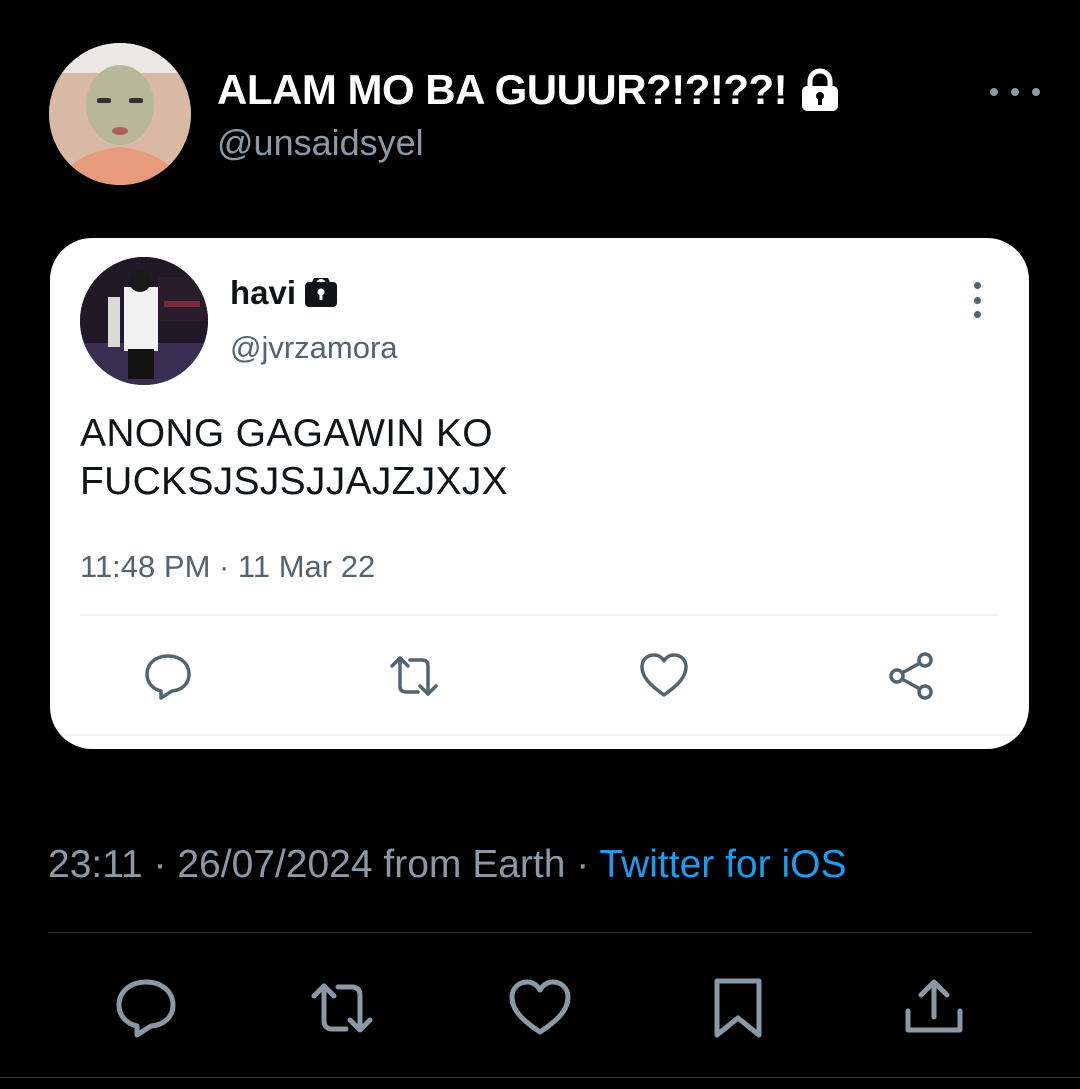 The height and width of the screenshot is (1089, 1080). I want to click on tweet-timestamp: 23:11 · 26/07/2024 from Earth, so click(306, 864).